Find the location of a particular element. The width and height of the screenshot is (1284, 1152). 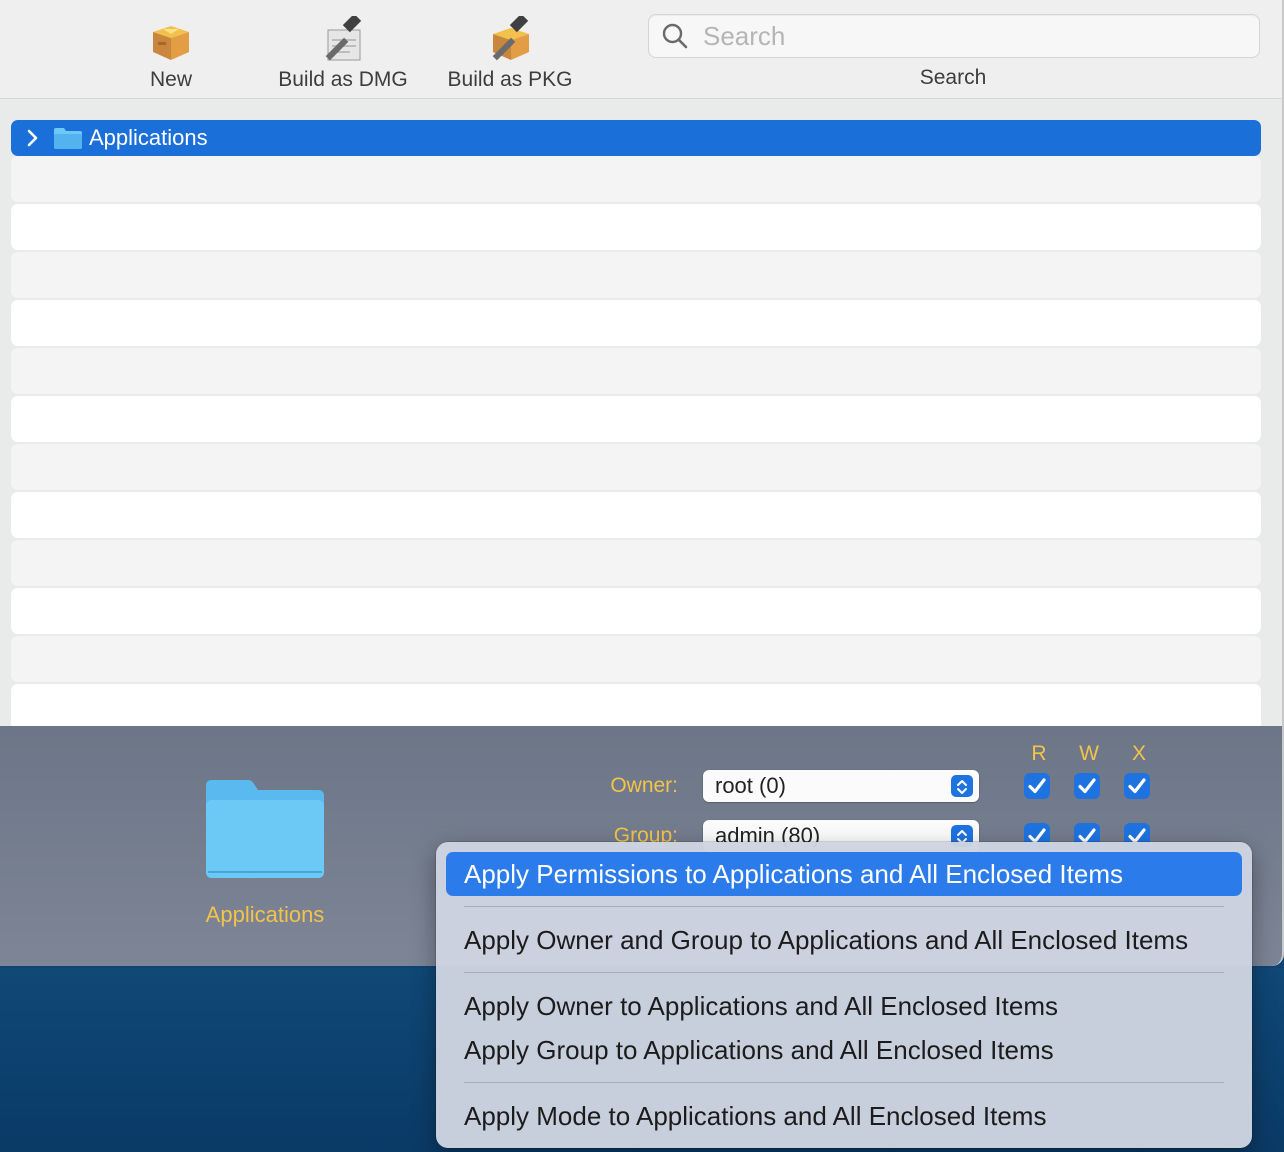

owner-execute-checkbox is located at coordinates (1137, 786).